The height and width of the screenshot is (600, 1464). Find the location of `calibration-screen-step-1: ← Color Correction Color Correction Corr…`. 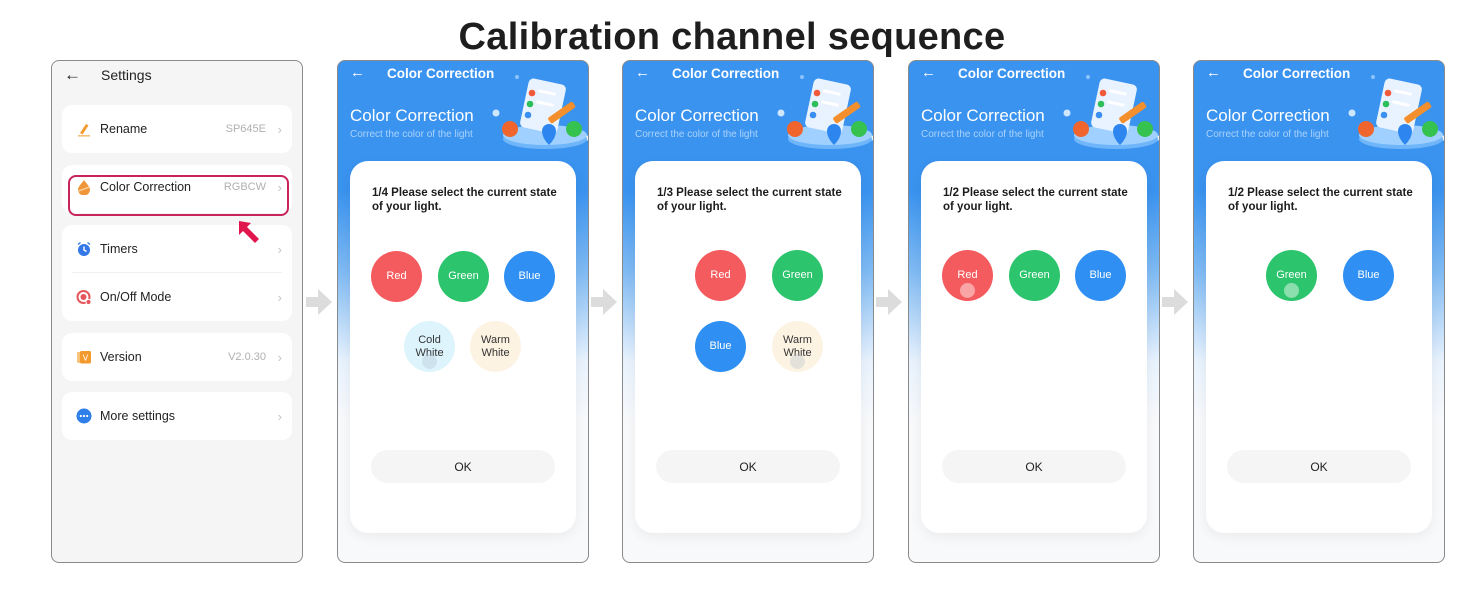

calibration-screen-step-1: ← Color Correction Color Correction Corr… is located at coordinates (463, 311).